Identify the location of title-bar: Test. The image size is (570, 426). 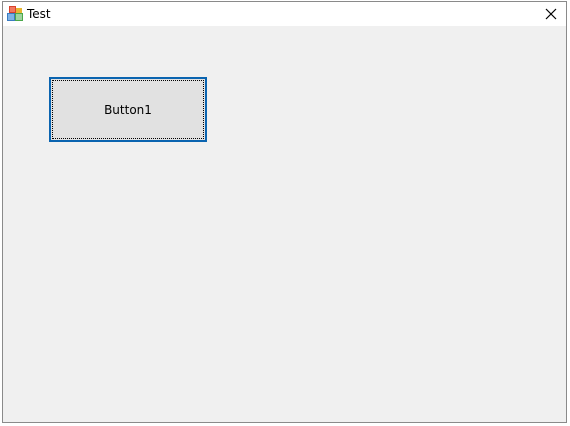
(284, 14).